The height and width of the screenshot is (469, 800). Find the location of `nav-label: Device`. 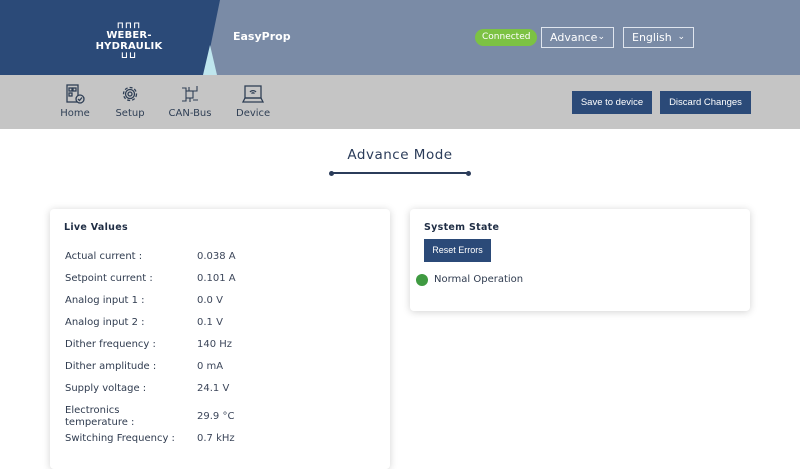

nav-label: Device is located at coordinates (253, 113).